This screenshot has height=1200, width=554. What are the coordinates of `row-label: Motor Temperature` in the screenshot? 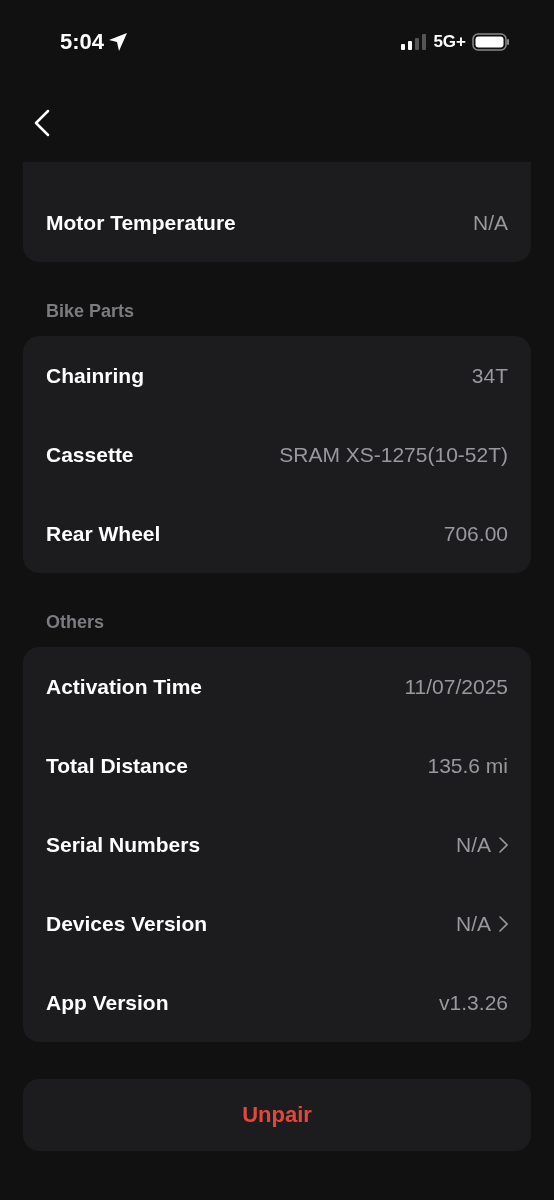 It's located at (141, 222).